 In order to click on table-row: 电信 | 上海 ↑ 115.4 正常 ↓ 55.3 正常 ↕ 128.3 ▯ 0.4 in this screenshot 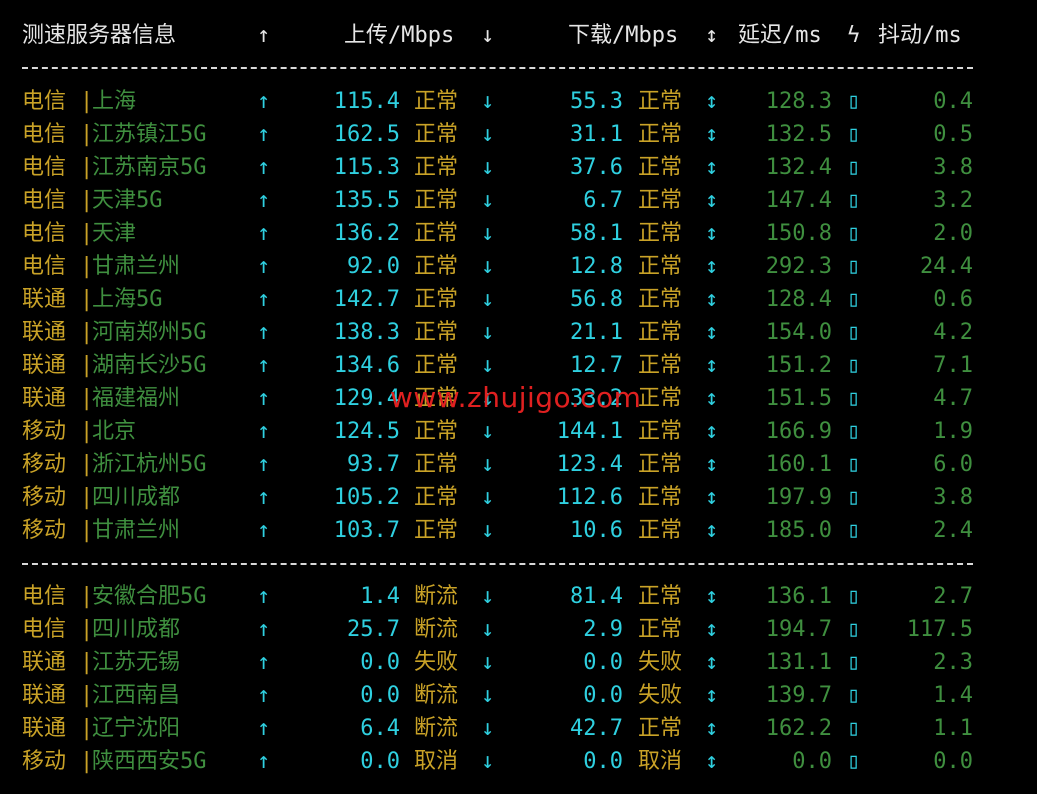, I will do `click(518, 101)`.